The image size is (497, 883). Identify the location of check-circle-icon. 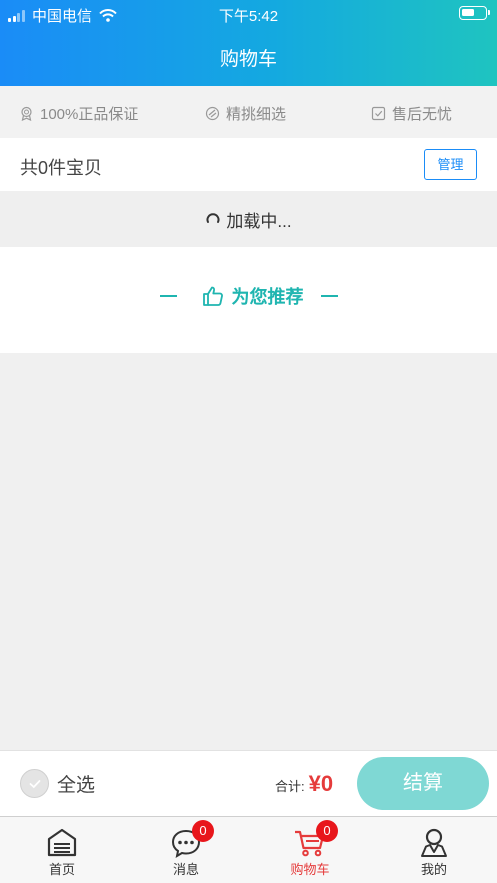
(34, 783).